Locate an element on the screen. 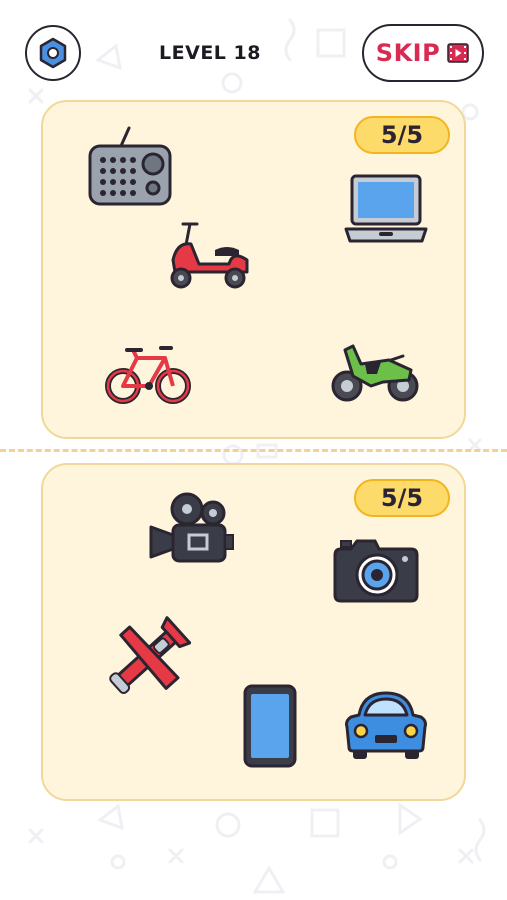 The width and height of the screenshot is (507, 900). smartphone-icon is located at coordinates (270, 726).